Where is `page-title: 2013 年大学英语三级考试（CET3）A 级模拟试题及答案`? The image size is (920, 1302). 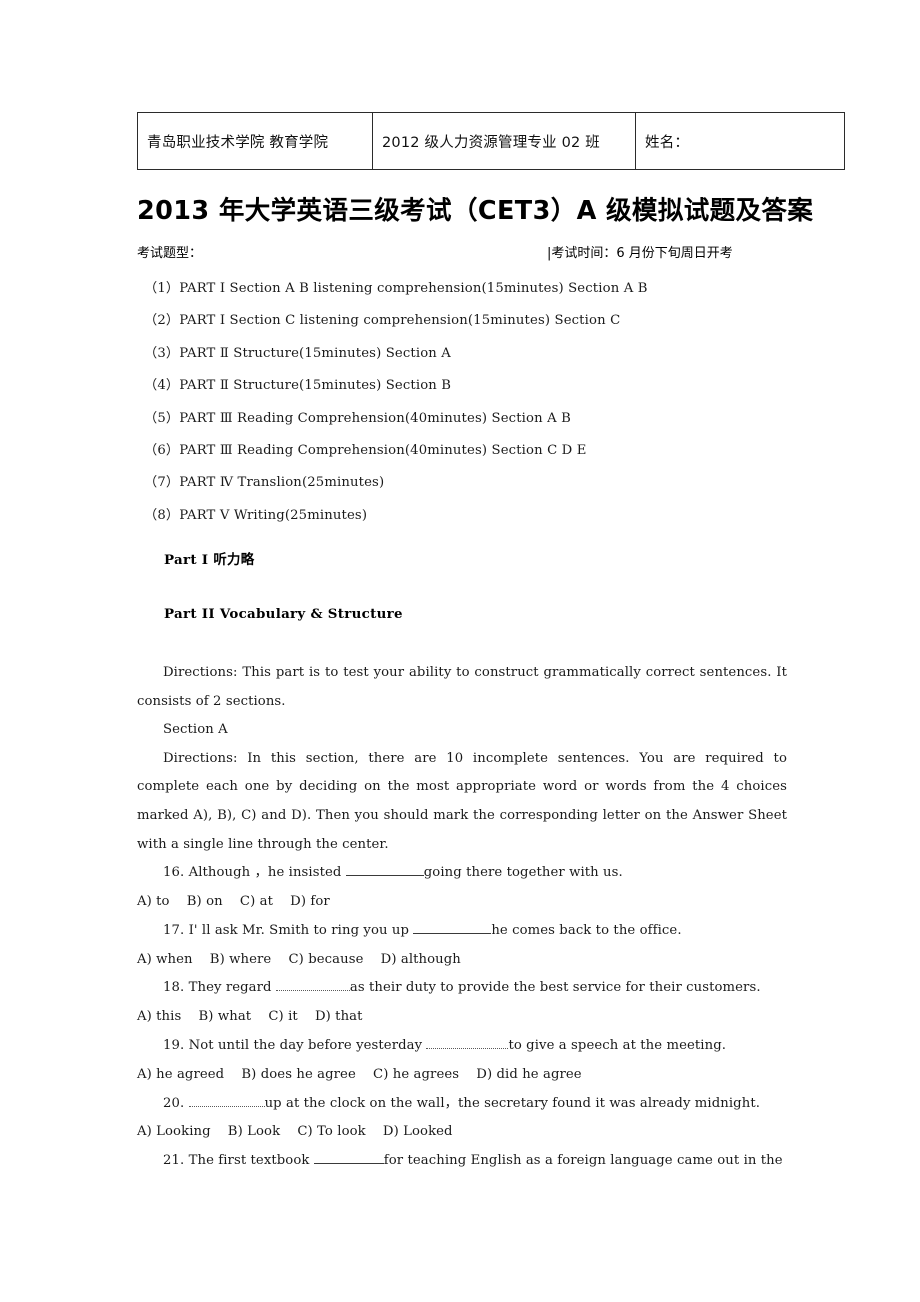
page-title: 2013 年大学英语三级考试（CET3）A 级模拟试题及答案 is located at coordinates (475, 211).